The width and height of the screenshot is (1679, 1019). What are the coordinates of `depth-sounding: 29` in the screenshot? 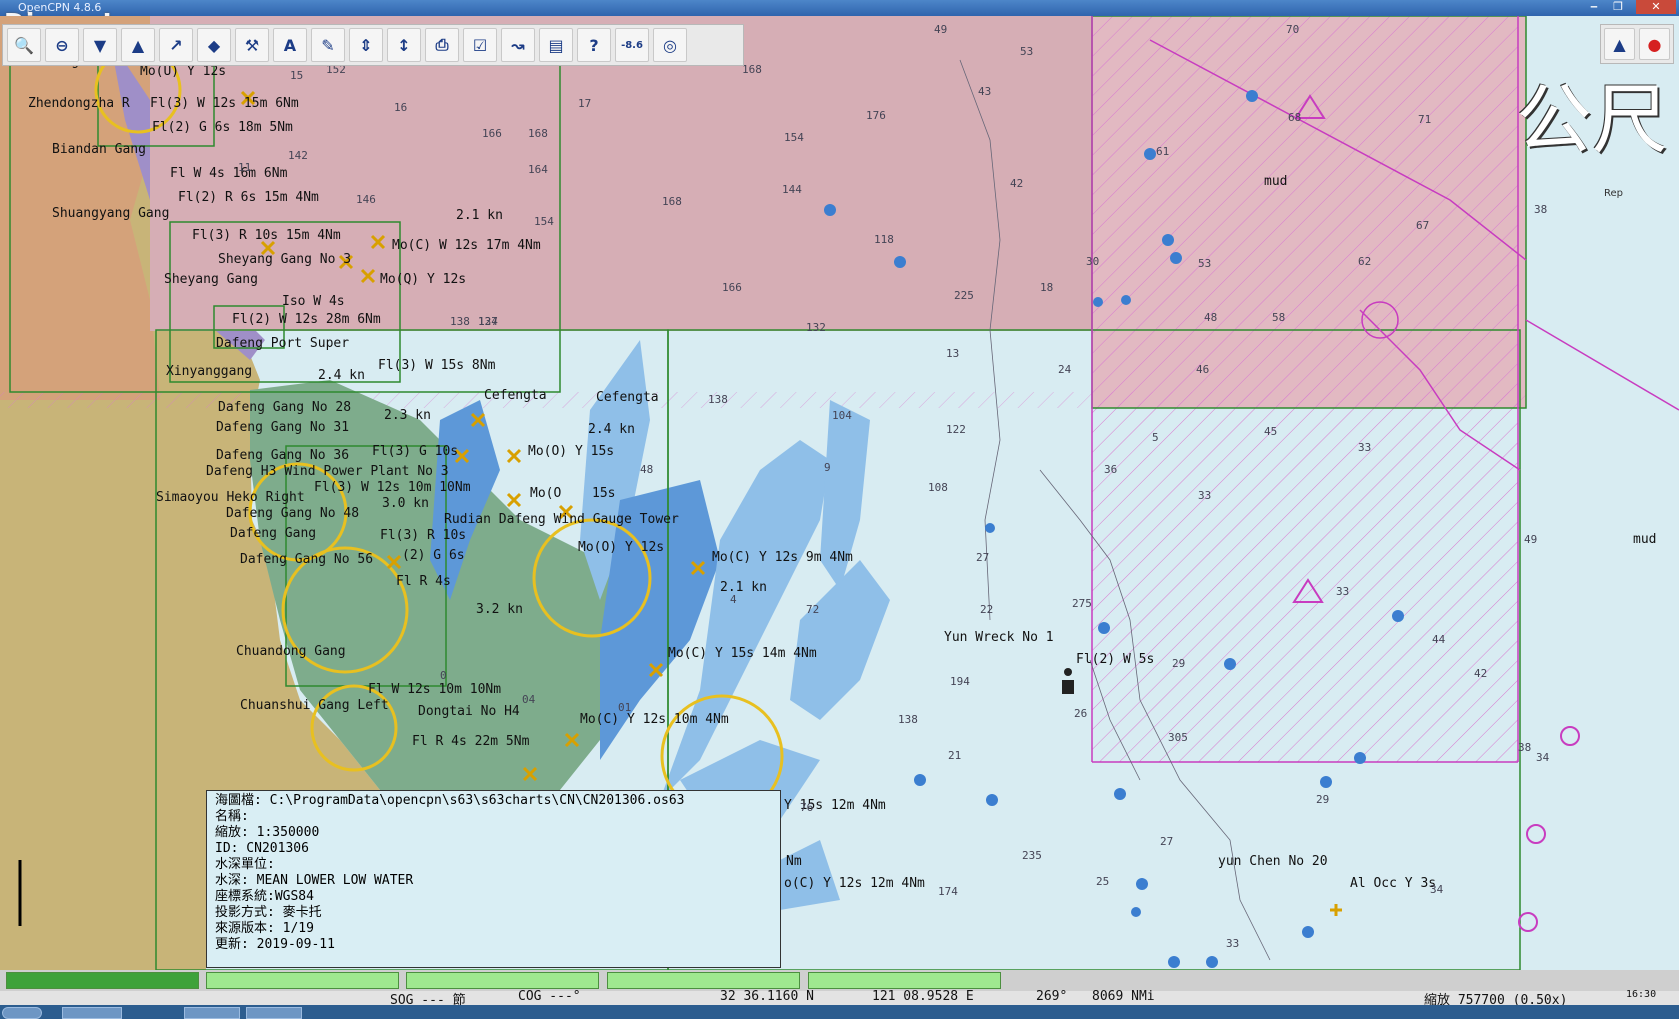 It's located at (1179, 663).